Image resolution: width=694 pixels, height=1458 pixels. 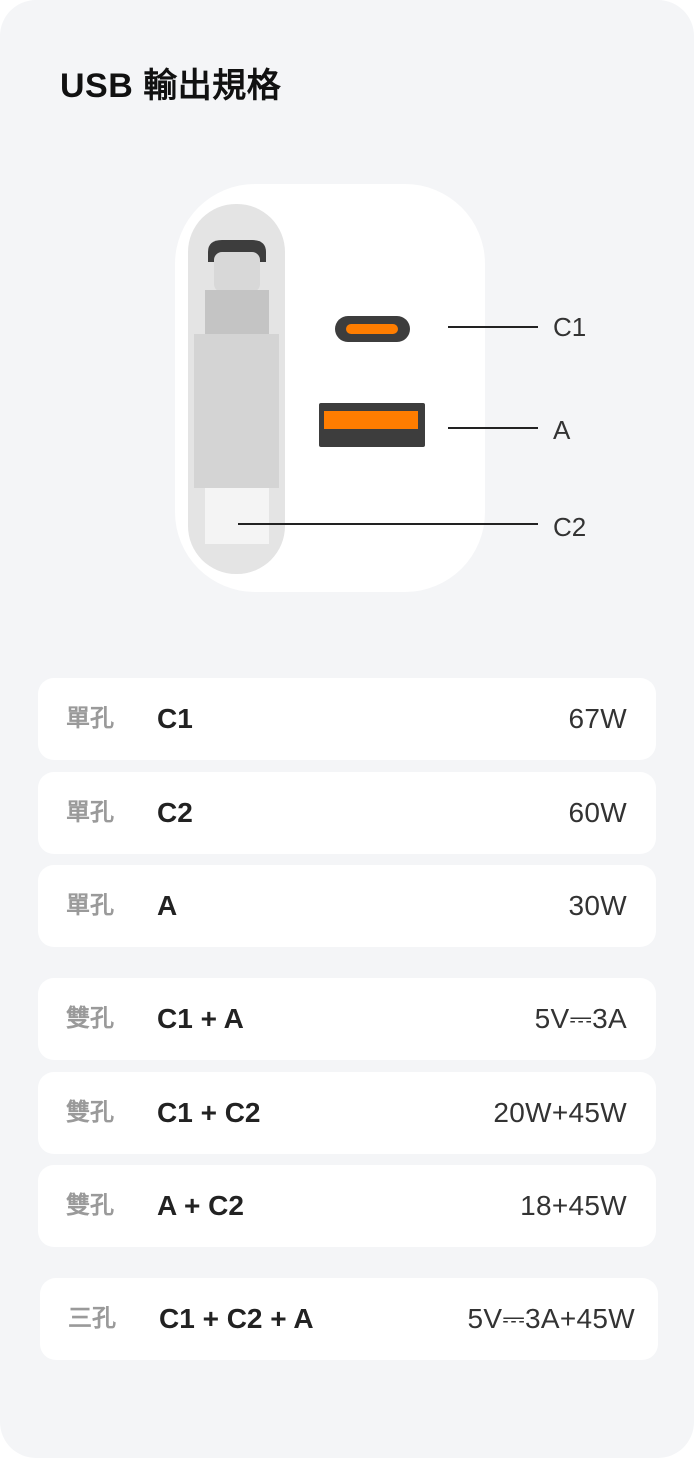 I want to click on spec-power-value: 67W, so click(x=597, y=718).